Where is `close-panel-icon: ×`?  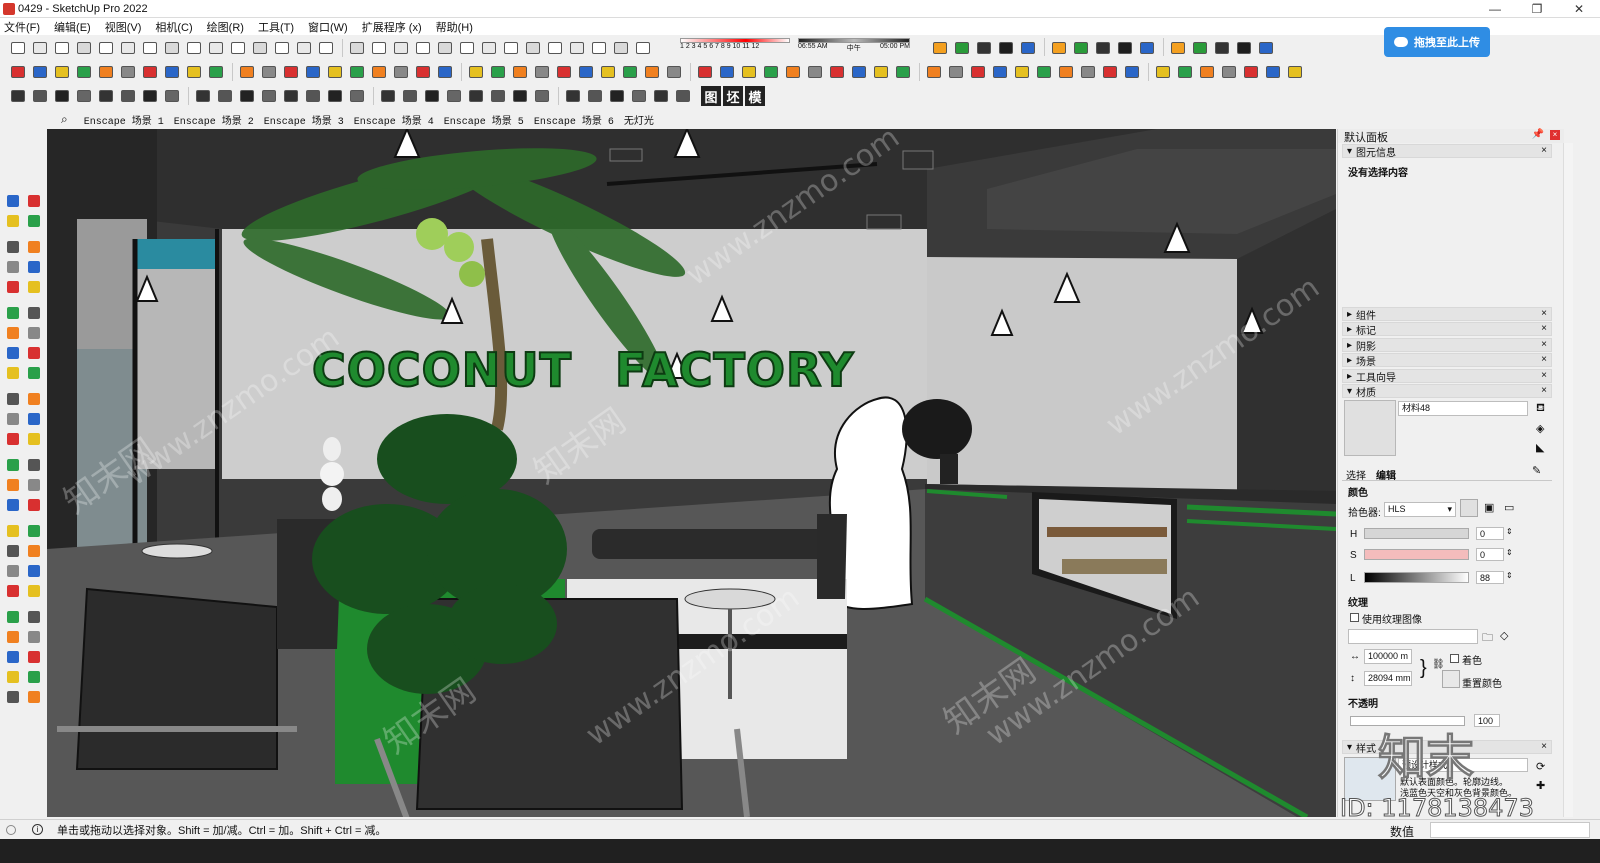 close-panel-icon: × is located at coordinates (1555, 135).